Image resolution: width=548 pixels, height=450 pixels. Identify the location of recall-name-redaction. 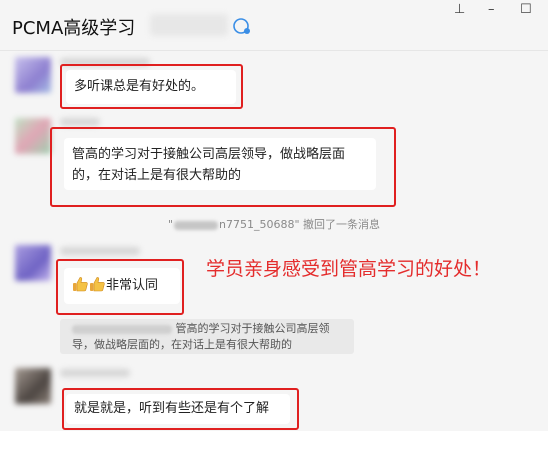
(196, 225).